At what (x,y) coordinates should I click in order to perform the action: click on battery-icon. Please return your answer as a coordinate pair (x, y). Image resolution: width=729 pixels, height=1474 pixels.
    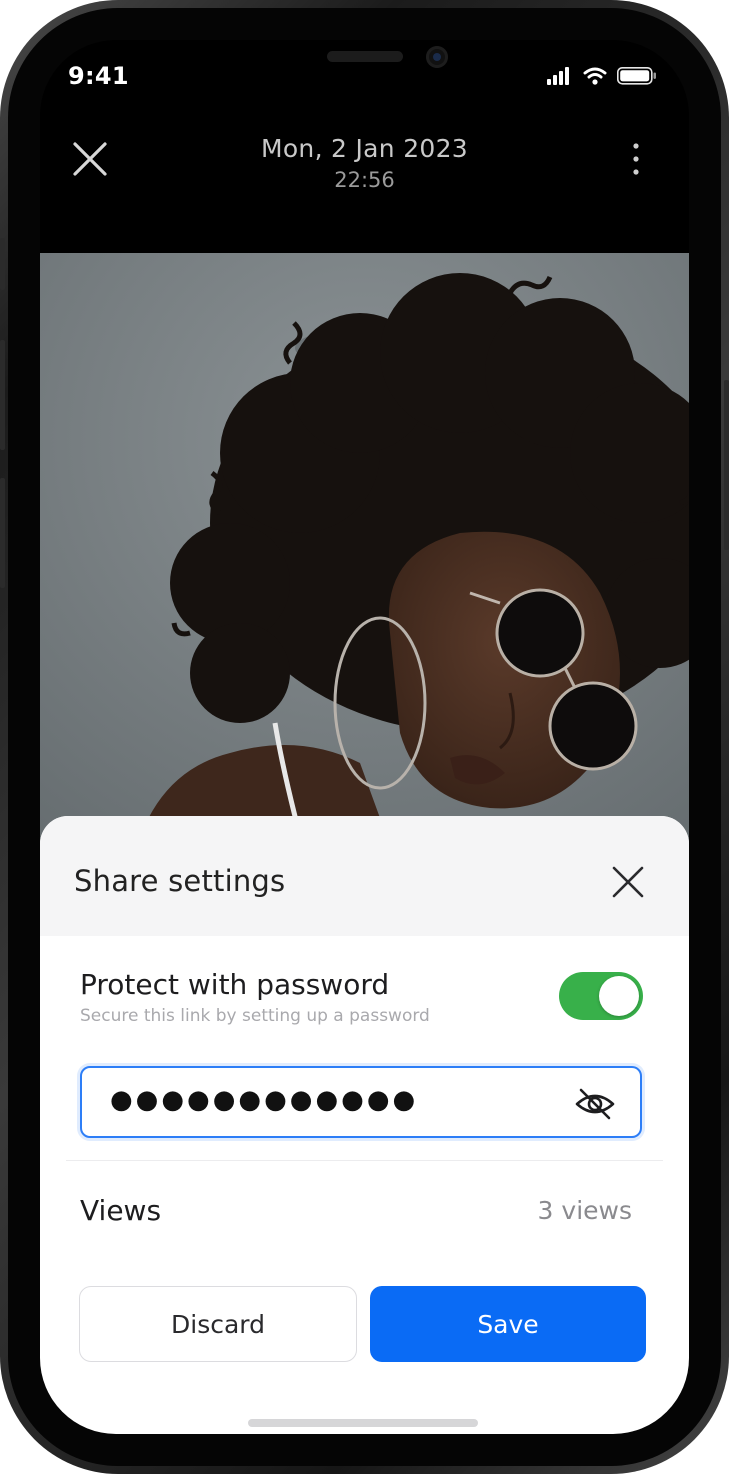
    Looking at the image, I should click on (636, 76).